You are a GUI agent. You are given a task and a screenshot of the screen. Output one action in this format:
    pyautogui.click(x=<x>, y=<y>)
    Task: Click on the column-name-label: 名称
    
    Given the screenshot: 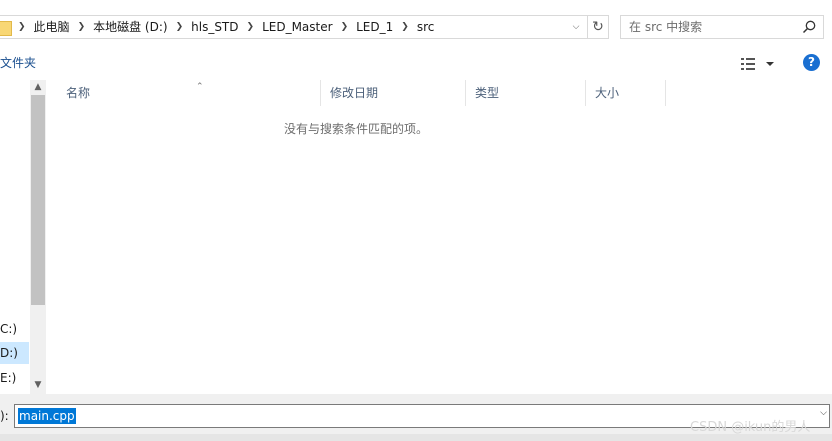 What is the action you would take?
    pyautogui.click(x=78, y=93)
    